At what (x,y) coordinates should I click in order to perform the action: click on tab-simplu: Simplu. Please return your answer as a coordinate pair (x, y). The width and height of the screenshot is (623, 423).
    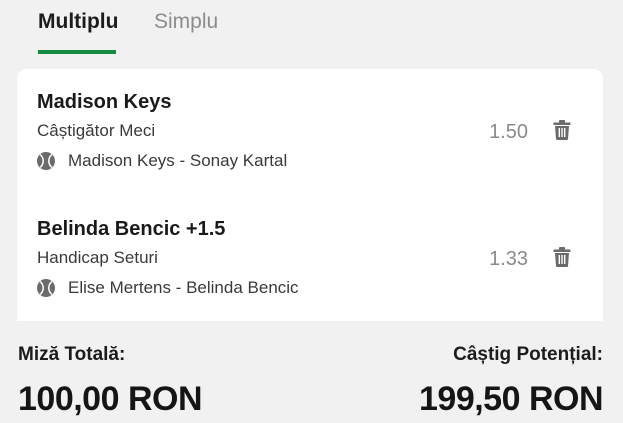
    Looking at the image, I should click on (186, 22).